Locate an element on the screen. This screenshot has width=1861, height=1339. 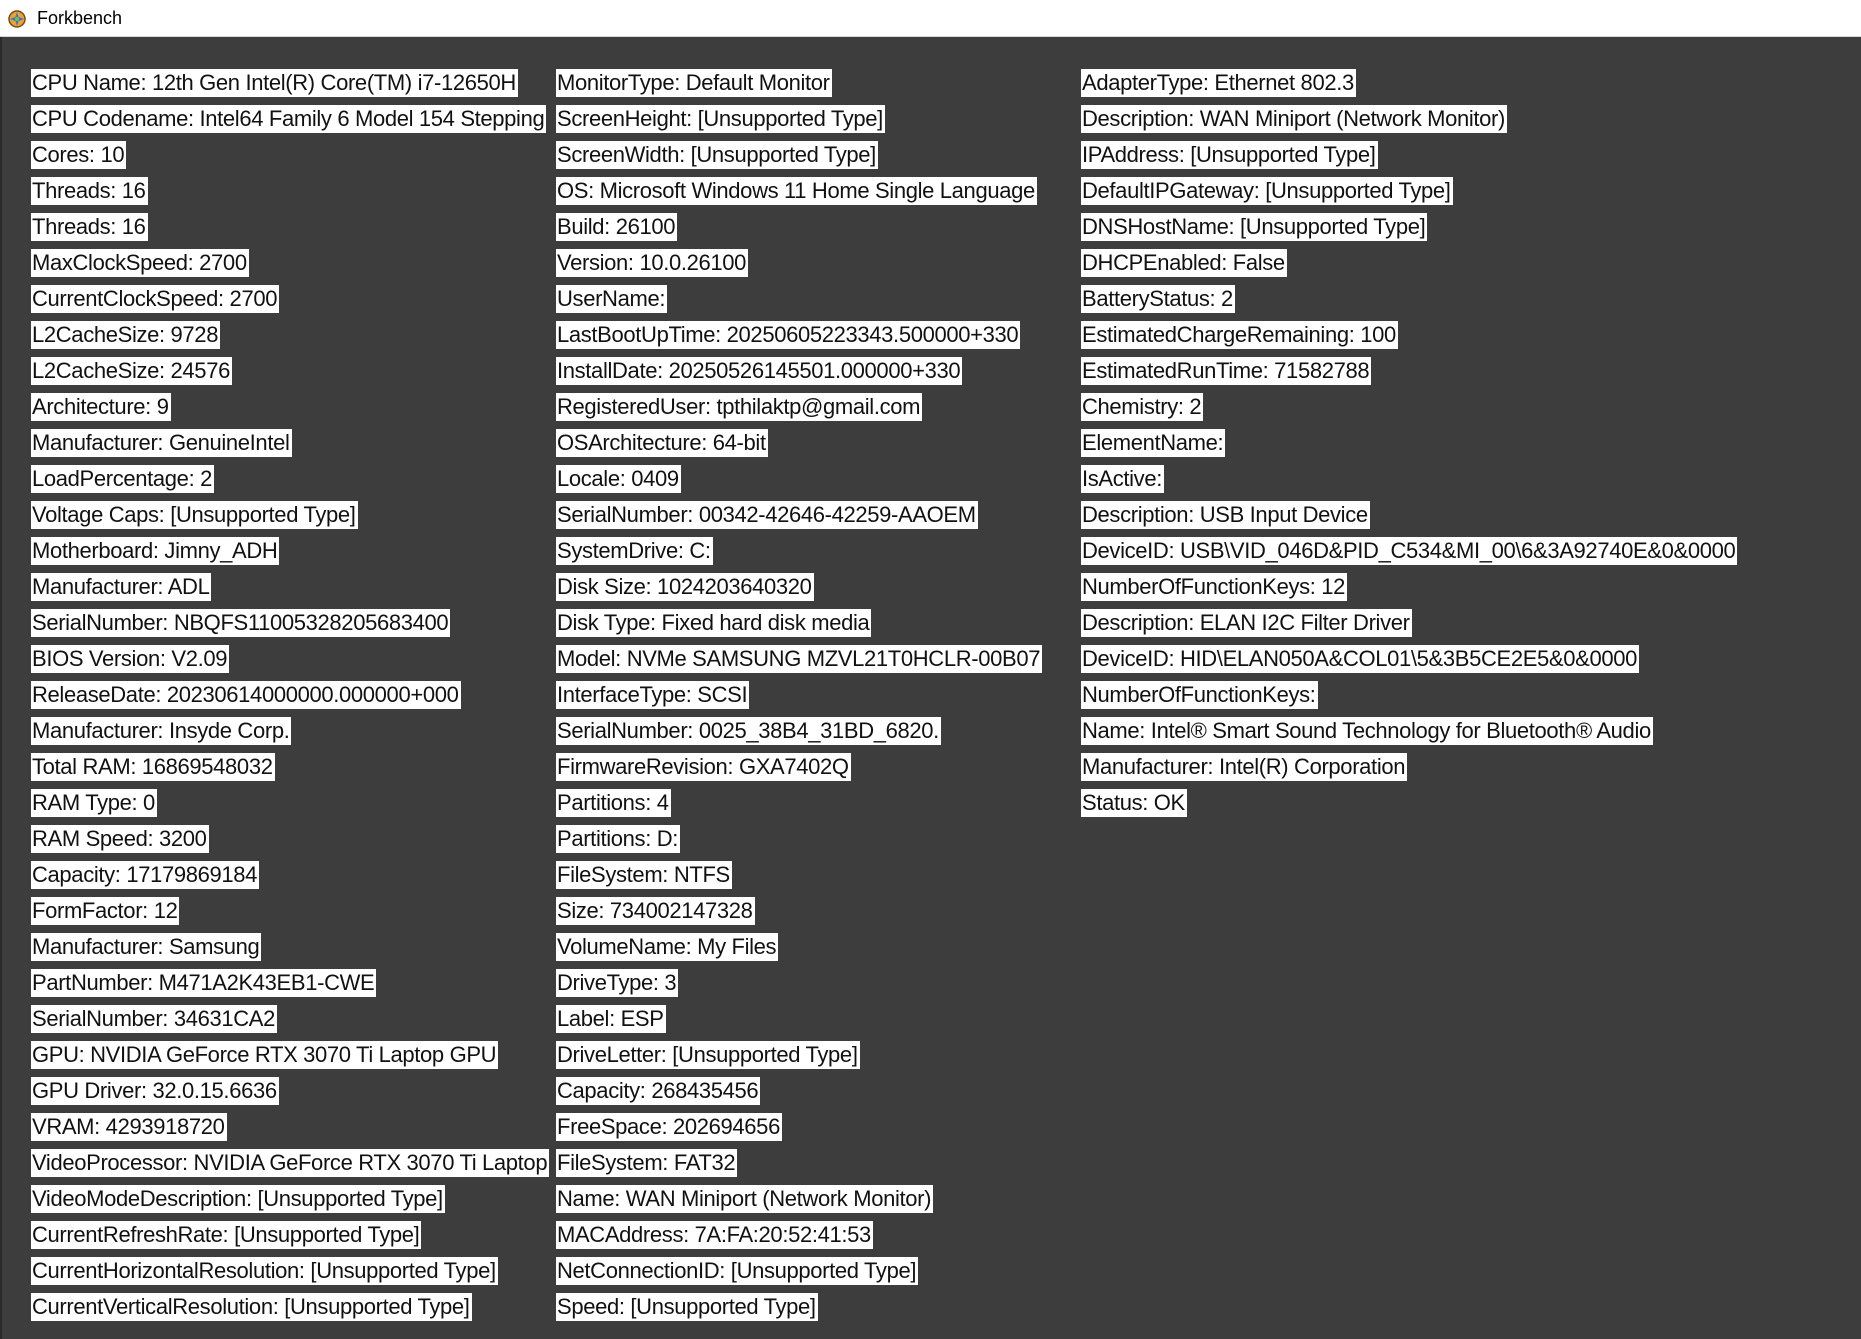
info-label: Locale: 0409 is located at coordinates (618, 479).